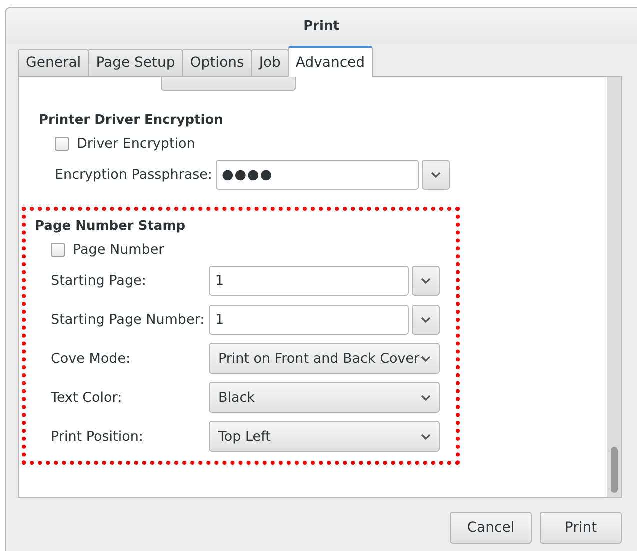 Image resolution: width=637 pixels, height=551 pixels. What do you see at coordinates (99, 280) in the screenshot?
I see `field-label: Starting Page:` at bounding box center [99, 280].